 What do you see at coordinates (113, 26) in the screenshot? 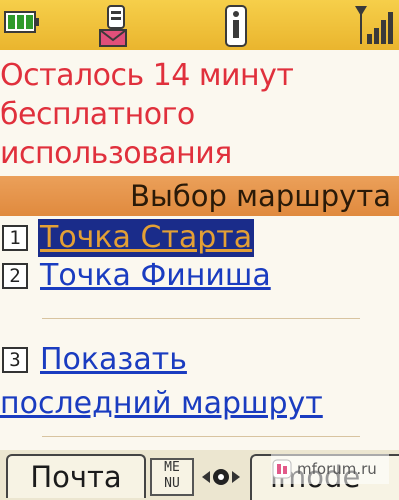
I see `mail-icon` at bounding box center [113, 26].